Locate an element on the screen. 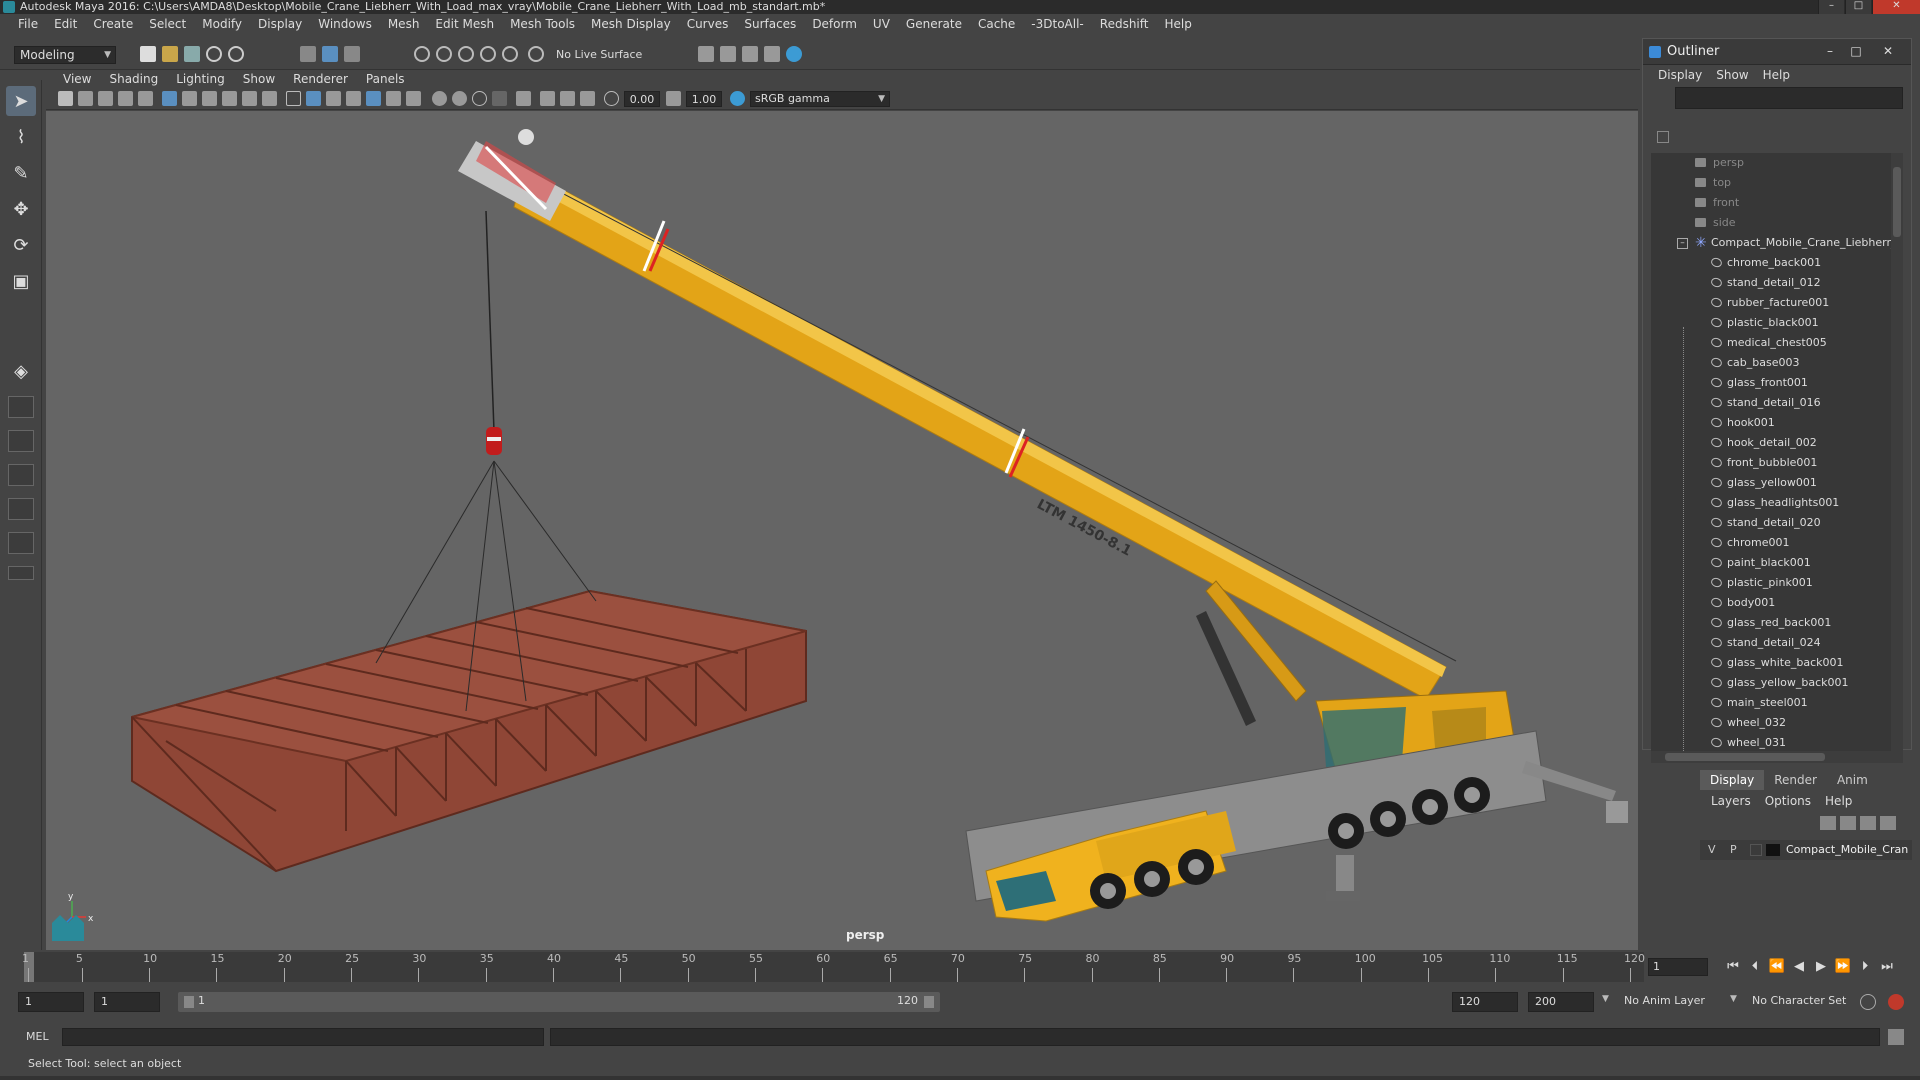 The width and height of the screenshot is (1920, 1080). outliner-vertical-scrollbar is located at coordinates (1897, 453).